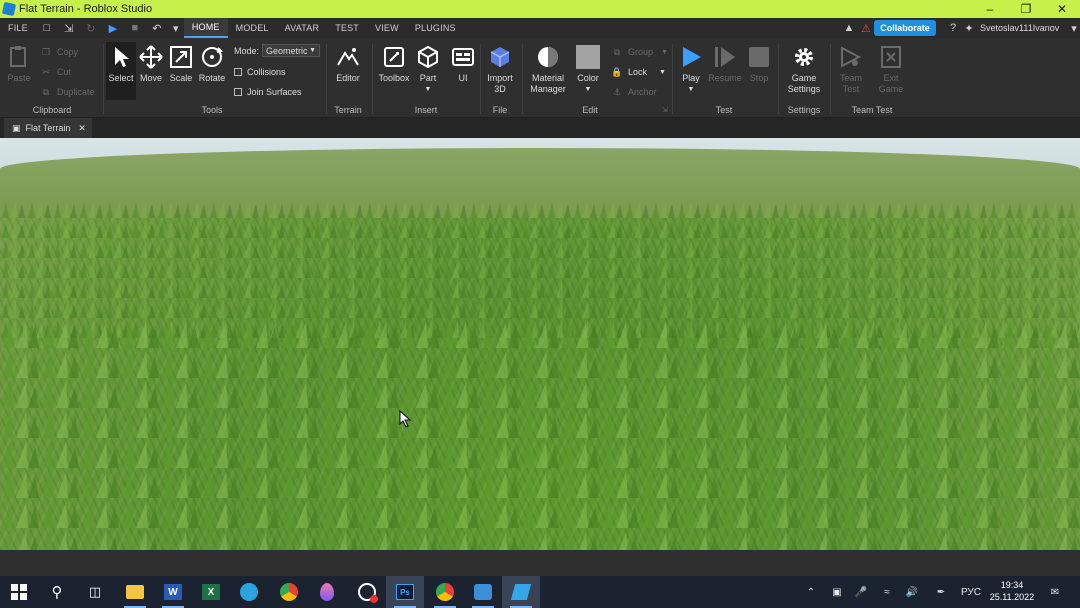  I want to click on import-3d-button: Import 3D, so click(500, 69).